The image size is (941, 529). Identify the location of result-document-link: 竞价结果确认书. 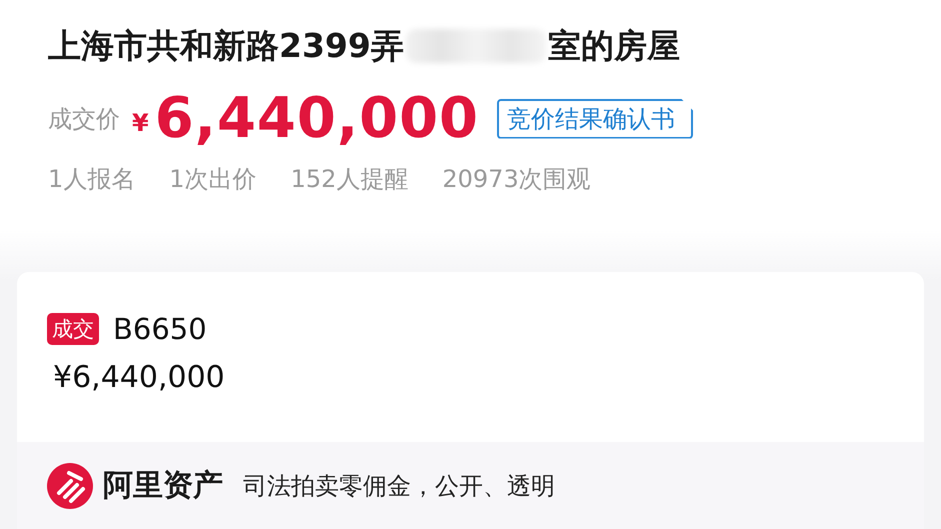
(595, 118).